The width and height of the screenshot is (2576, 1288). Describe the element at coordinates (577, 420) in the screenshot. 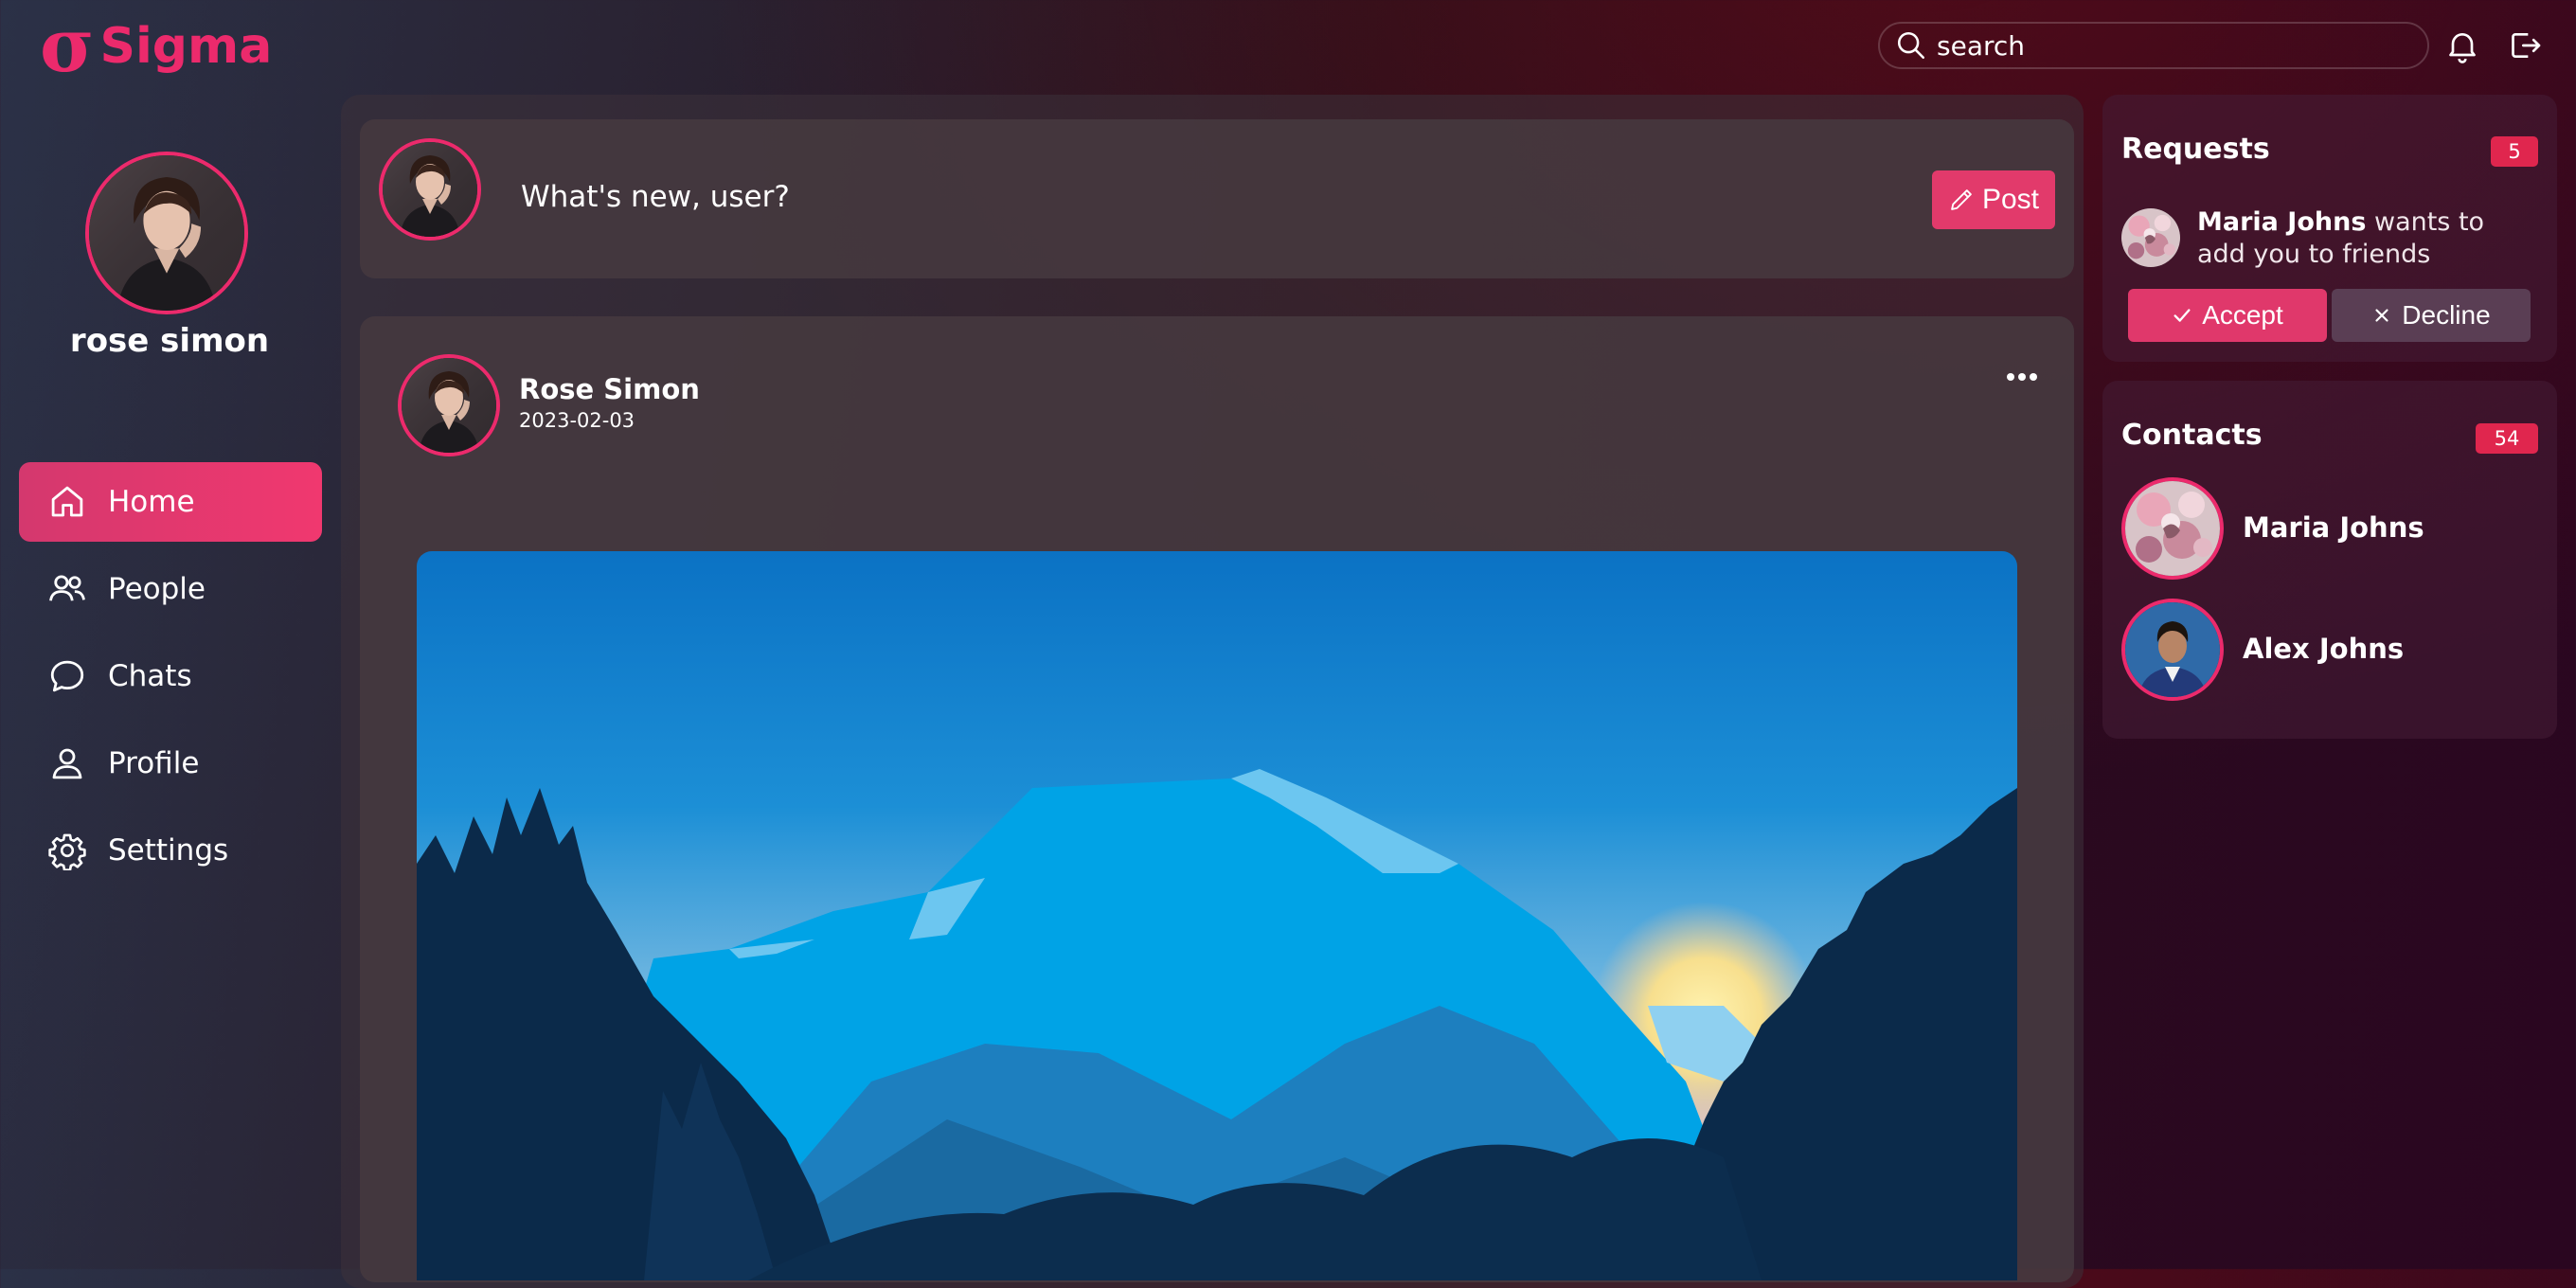

I see `post-date: 2023-02-03` at that location.